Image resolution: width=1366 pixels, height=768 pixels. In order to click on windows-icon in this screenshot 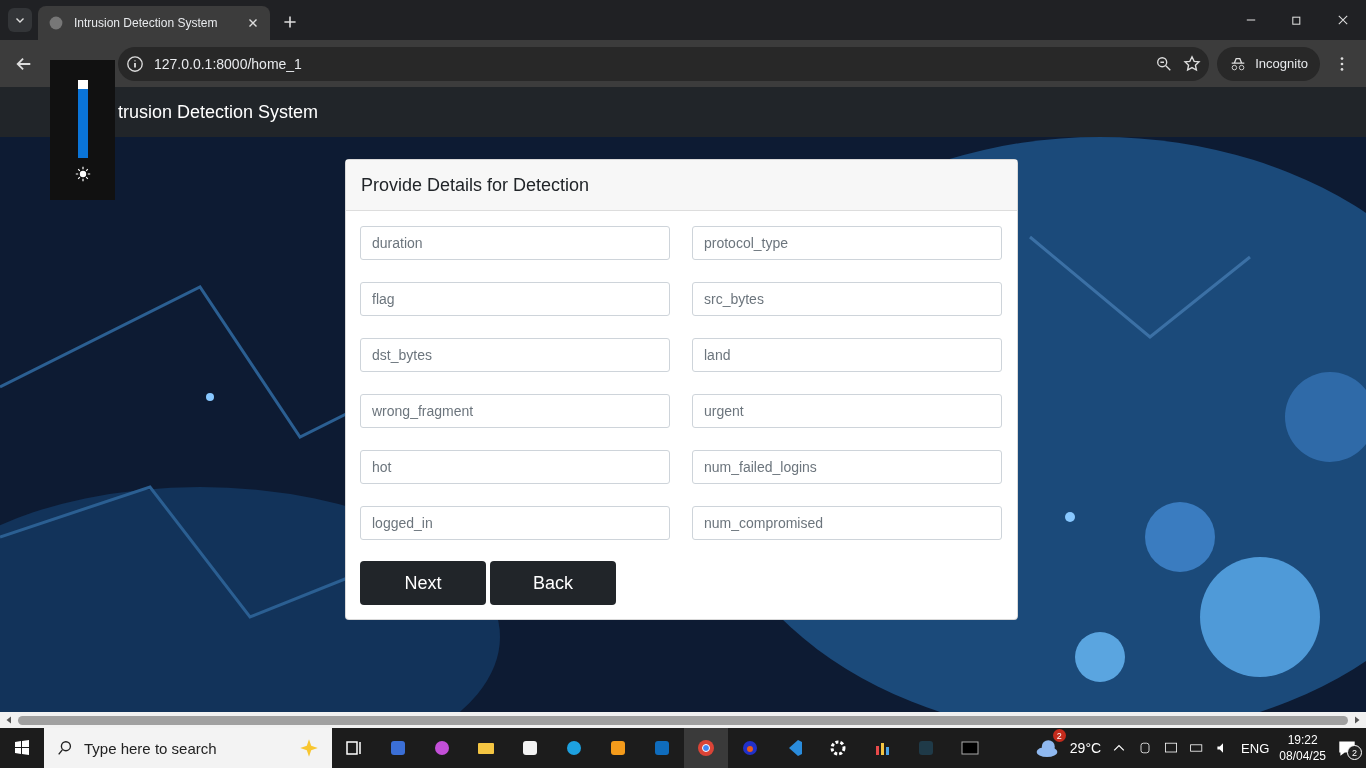, I will do `click(22, 748)`.